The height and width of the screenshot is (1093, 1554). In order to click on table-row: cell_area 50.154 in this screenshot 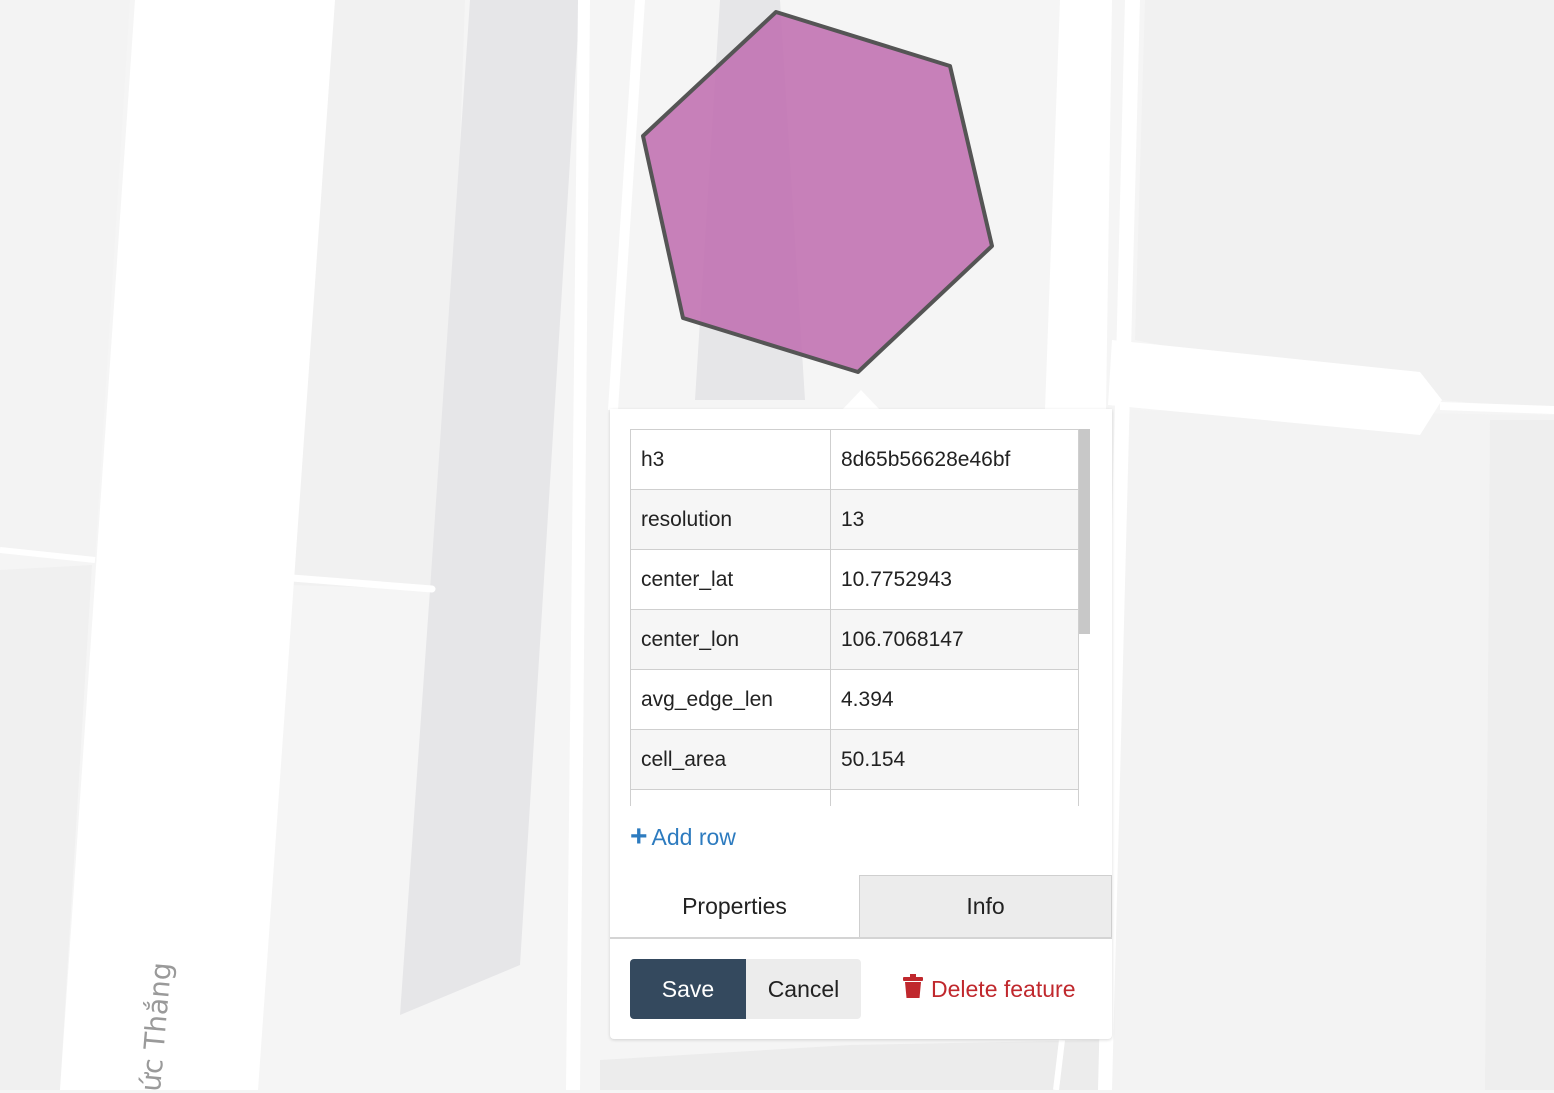, I will do `click(854, 759)`.